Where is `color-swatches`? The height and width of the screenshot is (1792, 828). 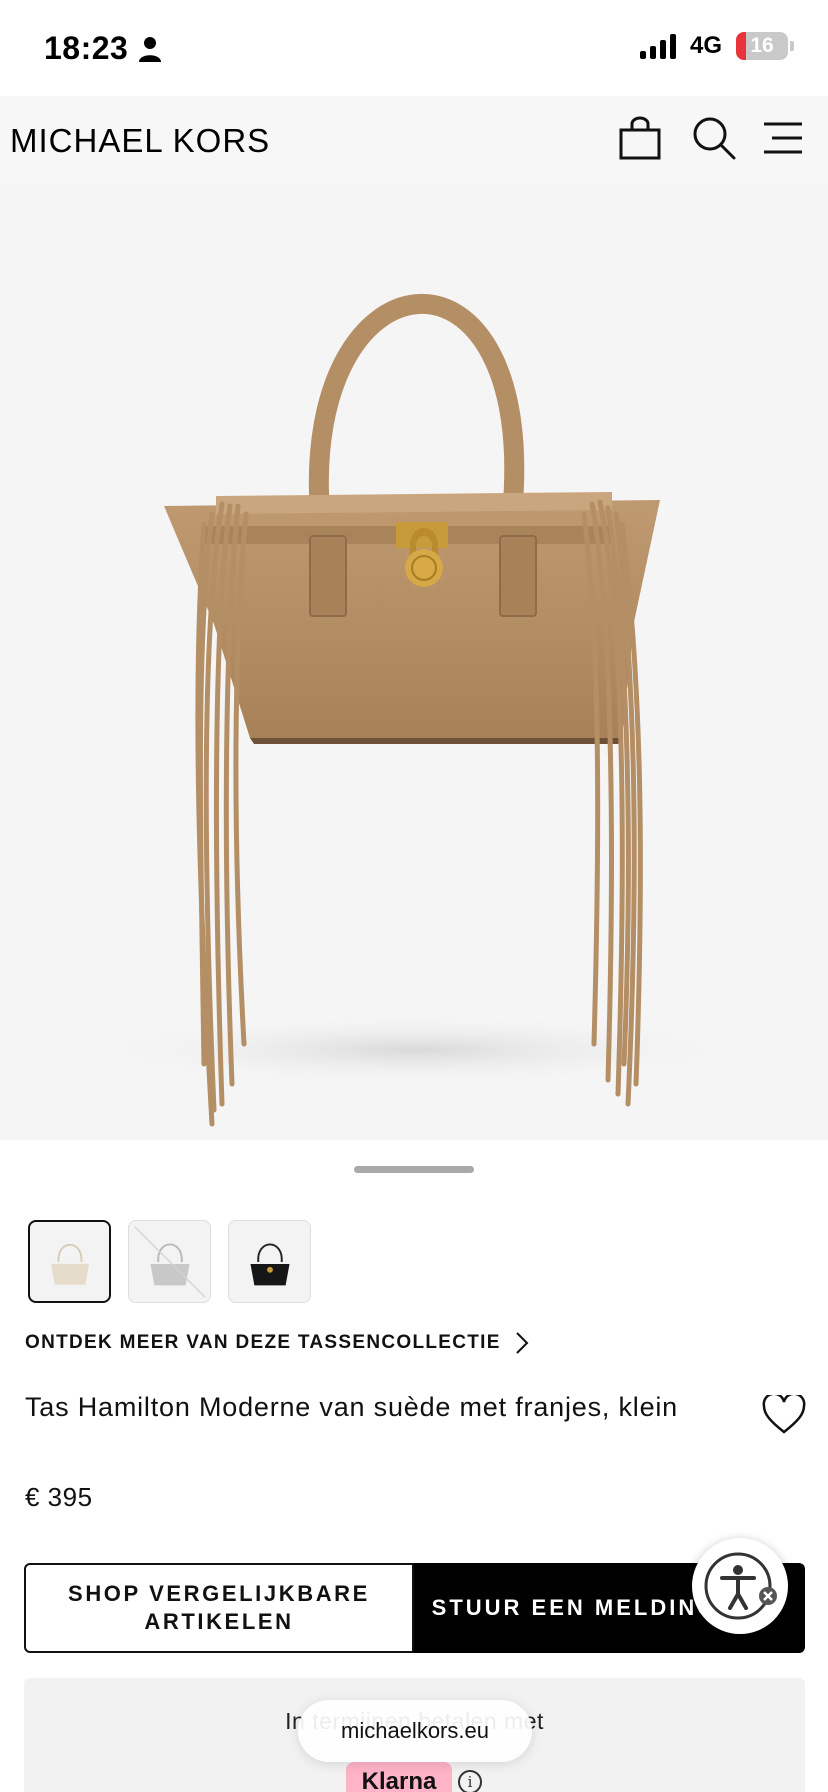 color-swatches is located at coordinates (169, 1261).